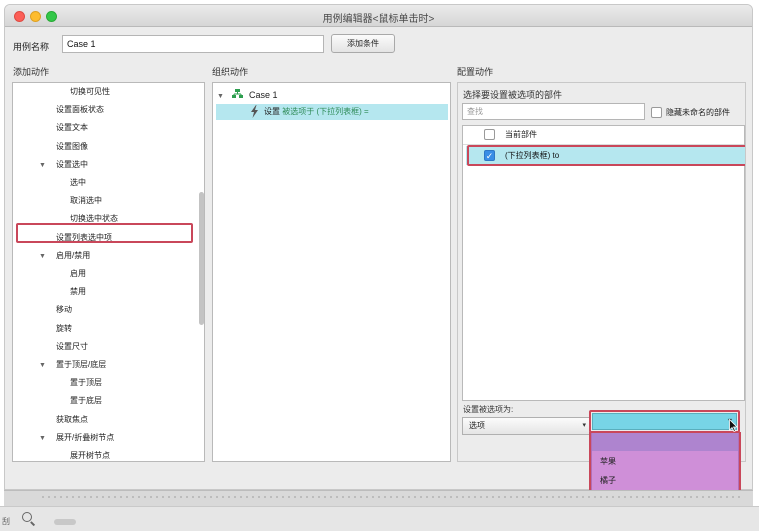 The width and height of the screenshot is (759, 531). What do you see at coordinates (521, 134) in the screenshot?
I see `current-widget-label: 当前部件` at bounding box center [521, 134].